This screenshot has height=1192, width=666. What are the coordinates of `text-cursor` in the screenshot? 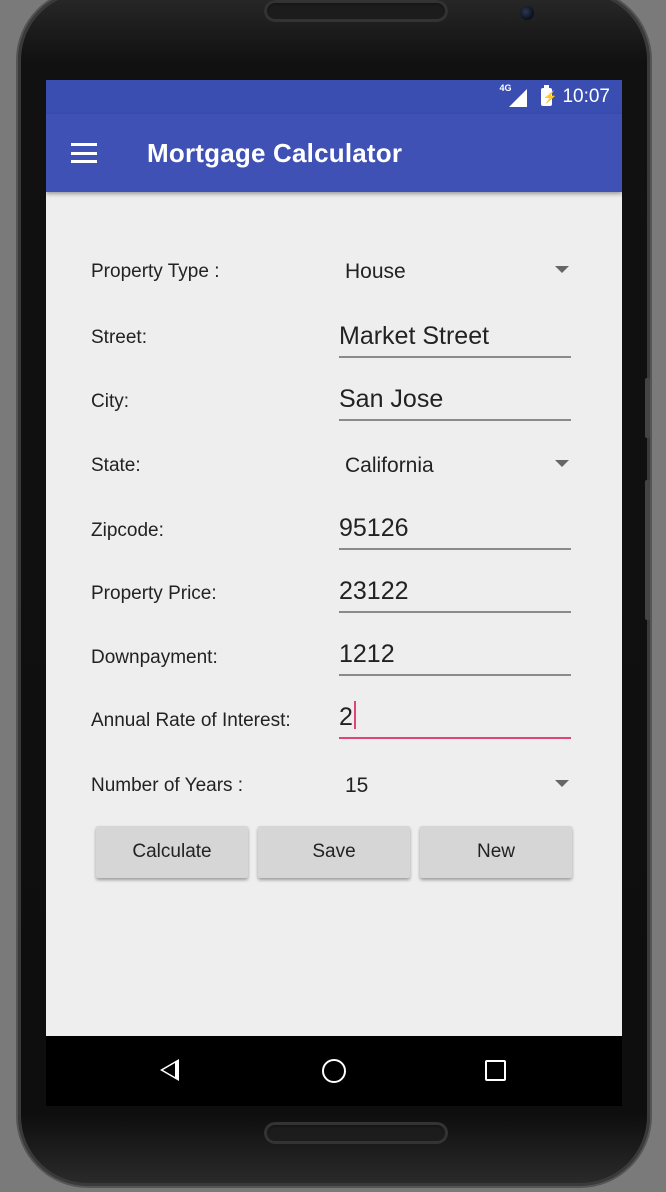 It's located at (354, 715).